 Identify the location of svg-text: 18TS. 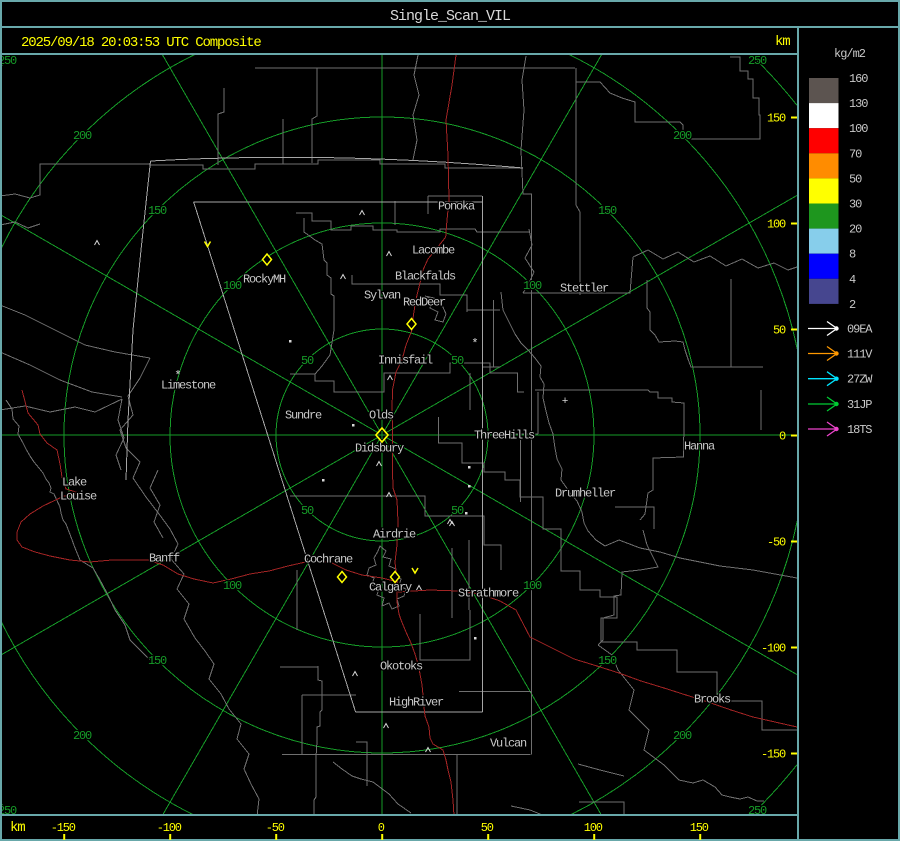
(859, 430).